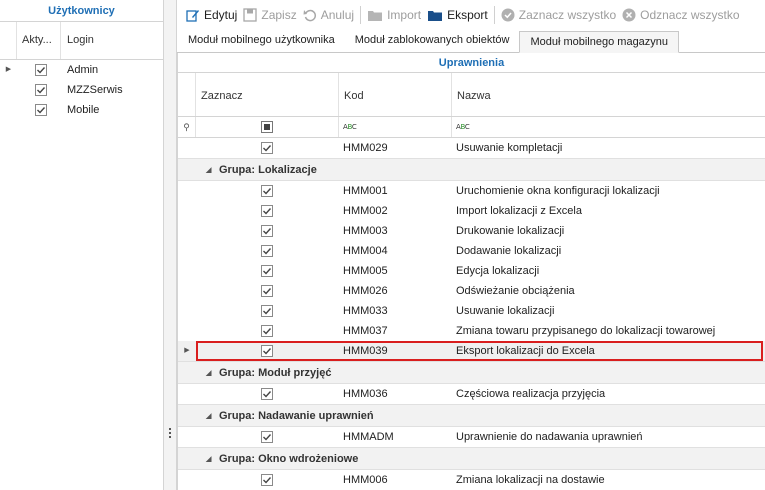 This screenshot has width=765, height=490. I want to click on permission-name: Zmiana lokalizacji na dostawie, so click(530, 480).